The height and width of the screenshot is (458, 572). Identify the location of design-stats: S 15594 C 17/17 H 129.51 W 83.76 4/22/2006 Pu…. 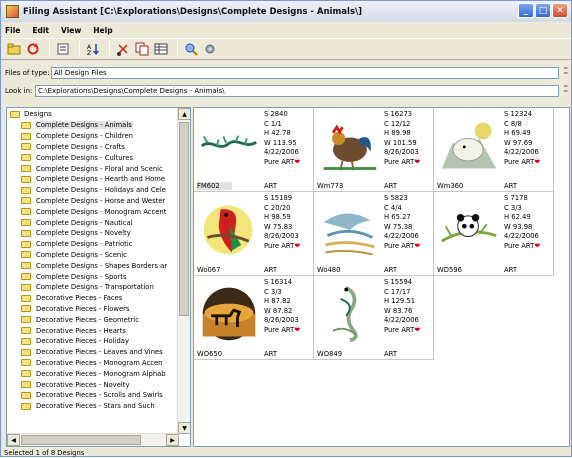
(402, 307).